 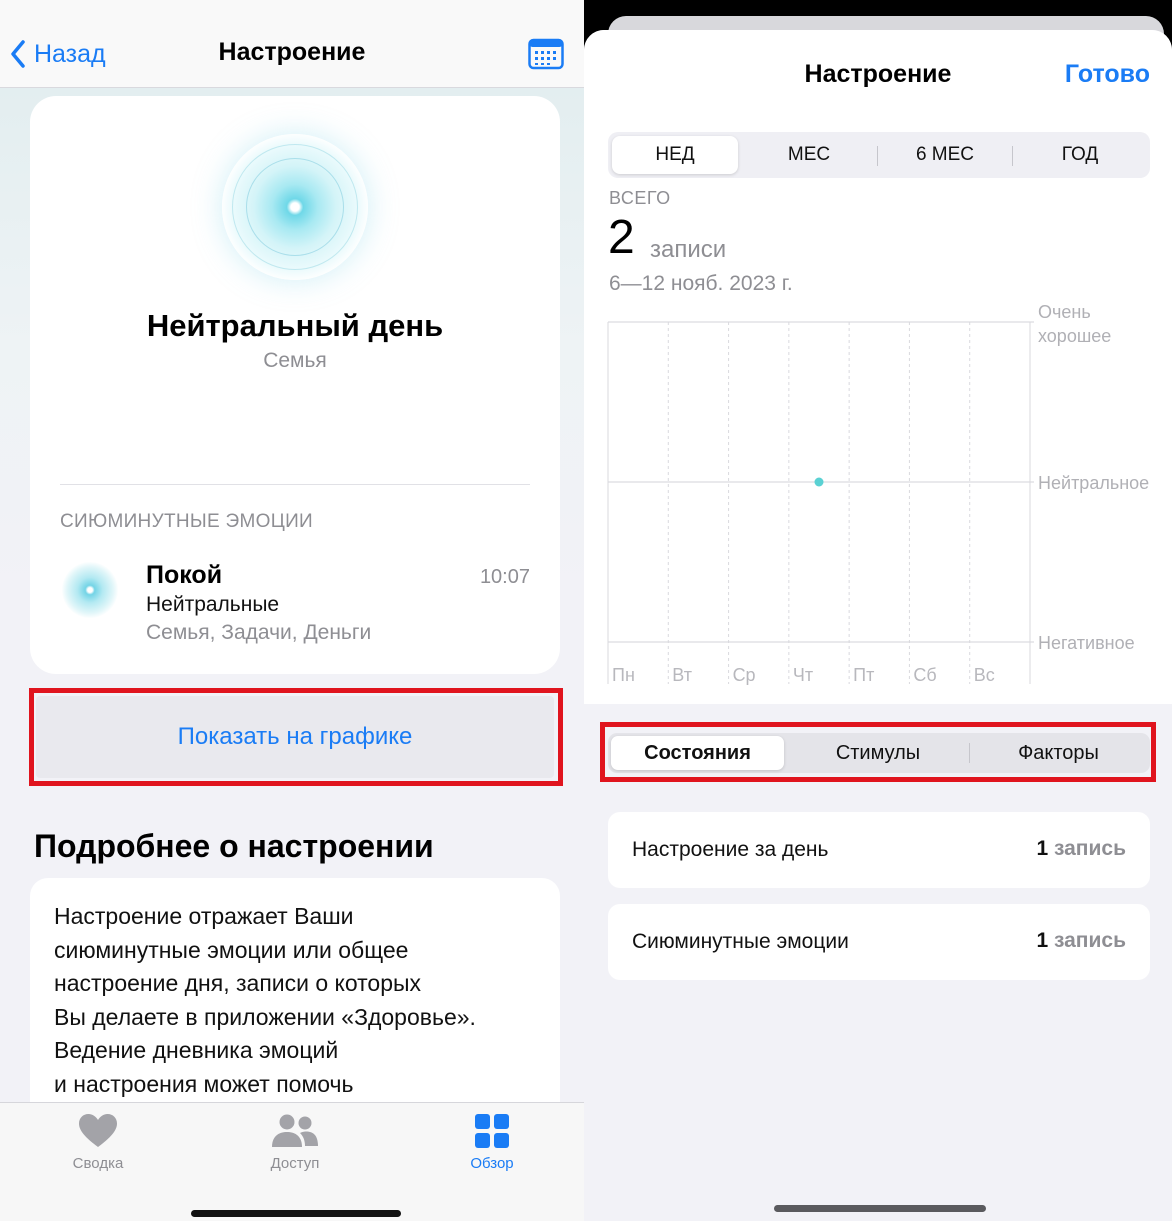 What do you see at coordinates (184, 575) in the screenshot?
I see `emotion-name: Покой` at bounding box center [184, 575].